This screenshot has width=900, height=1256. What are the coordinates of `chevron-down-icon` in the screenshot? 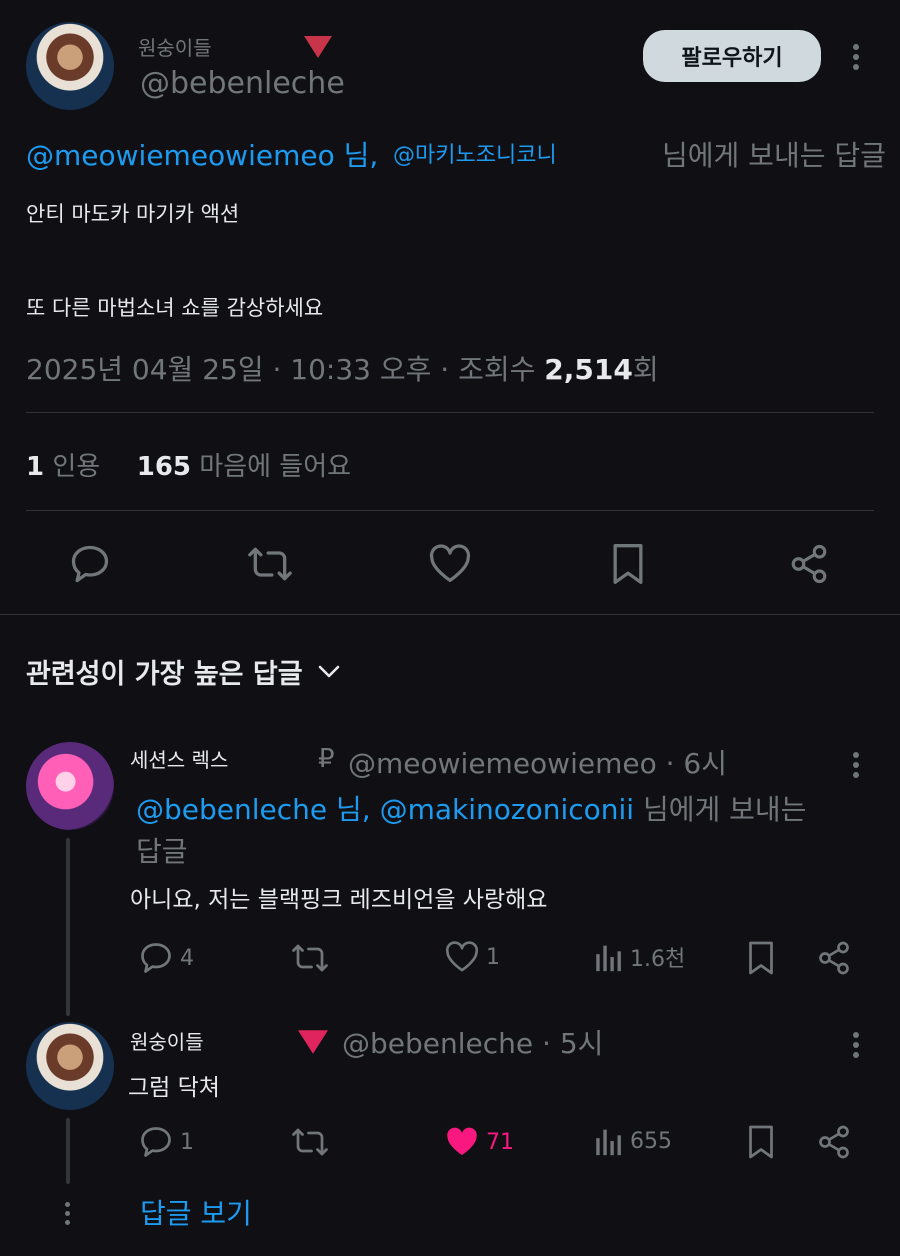 It's located at (329, 672).